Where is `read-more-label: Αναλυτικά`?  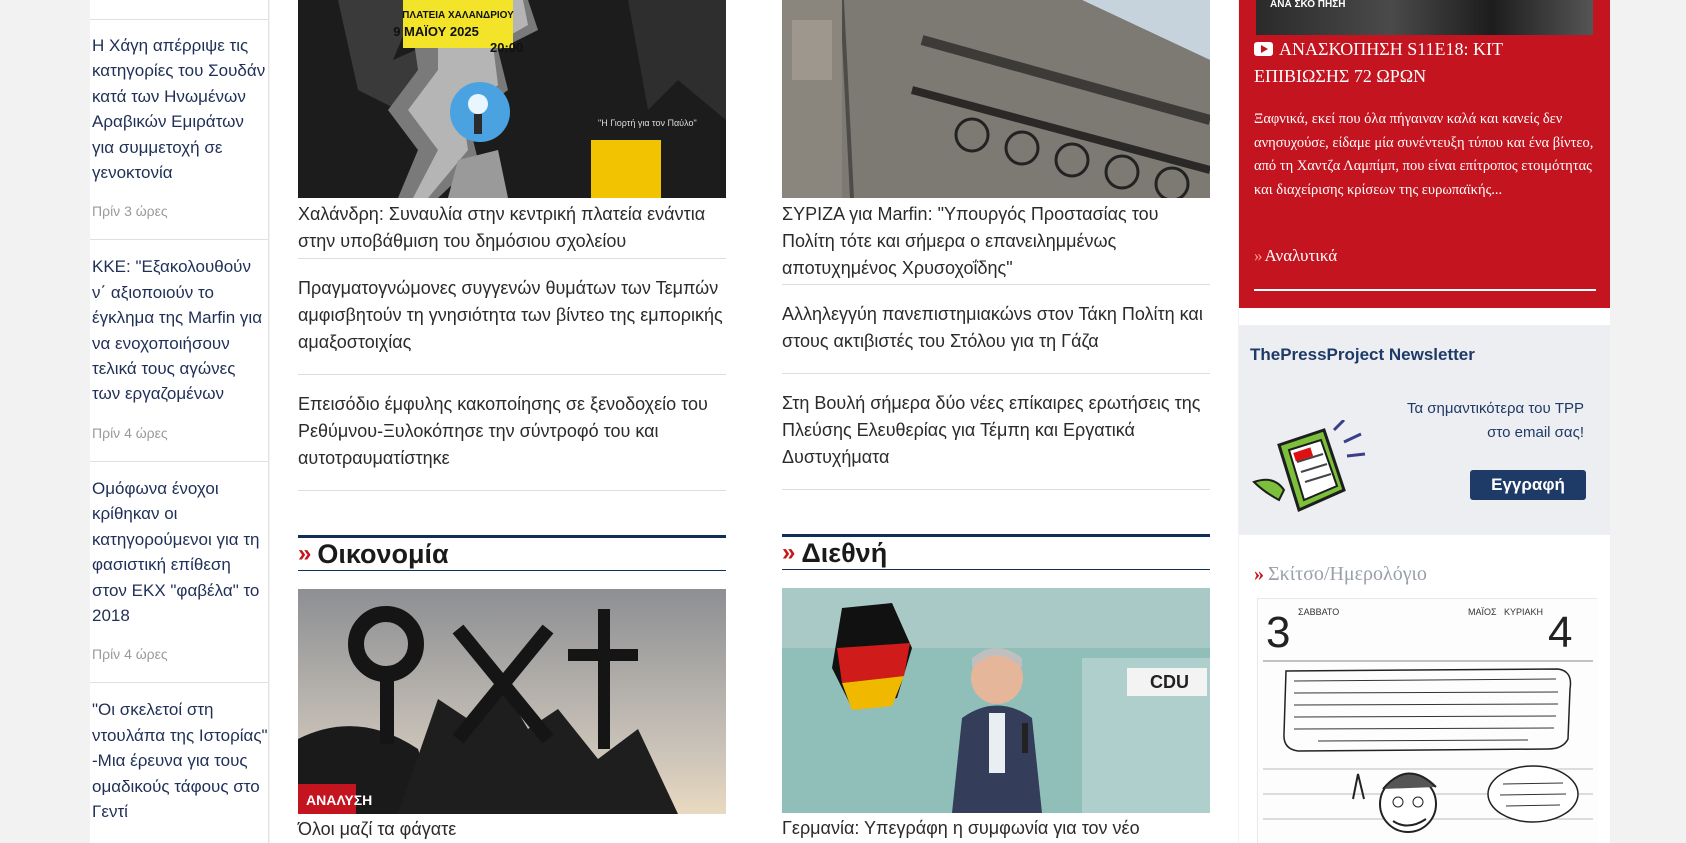 read-more-label: Αναλυτικά is located at coordinates (1301, 255).